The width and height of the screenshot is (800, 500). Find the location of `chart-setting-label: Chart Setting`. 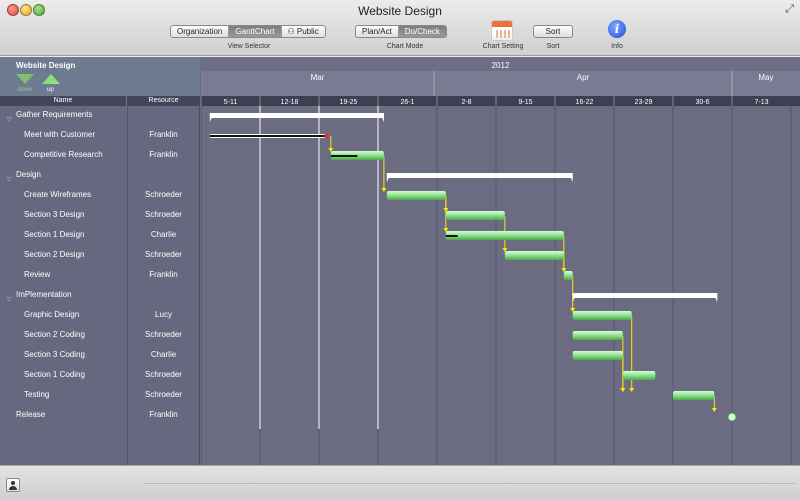

chart-setting-label: Chart Setting is located at coordinates (503, 46).